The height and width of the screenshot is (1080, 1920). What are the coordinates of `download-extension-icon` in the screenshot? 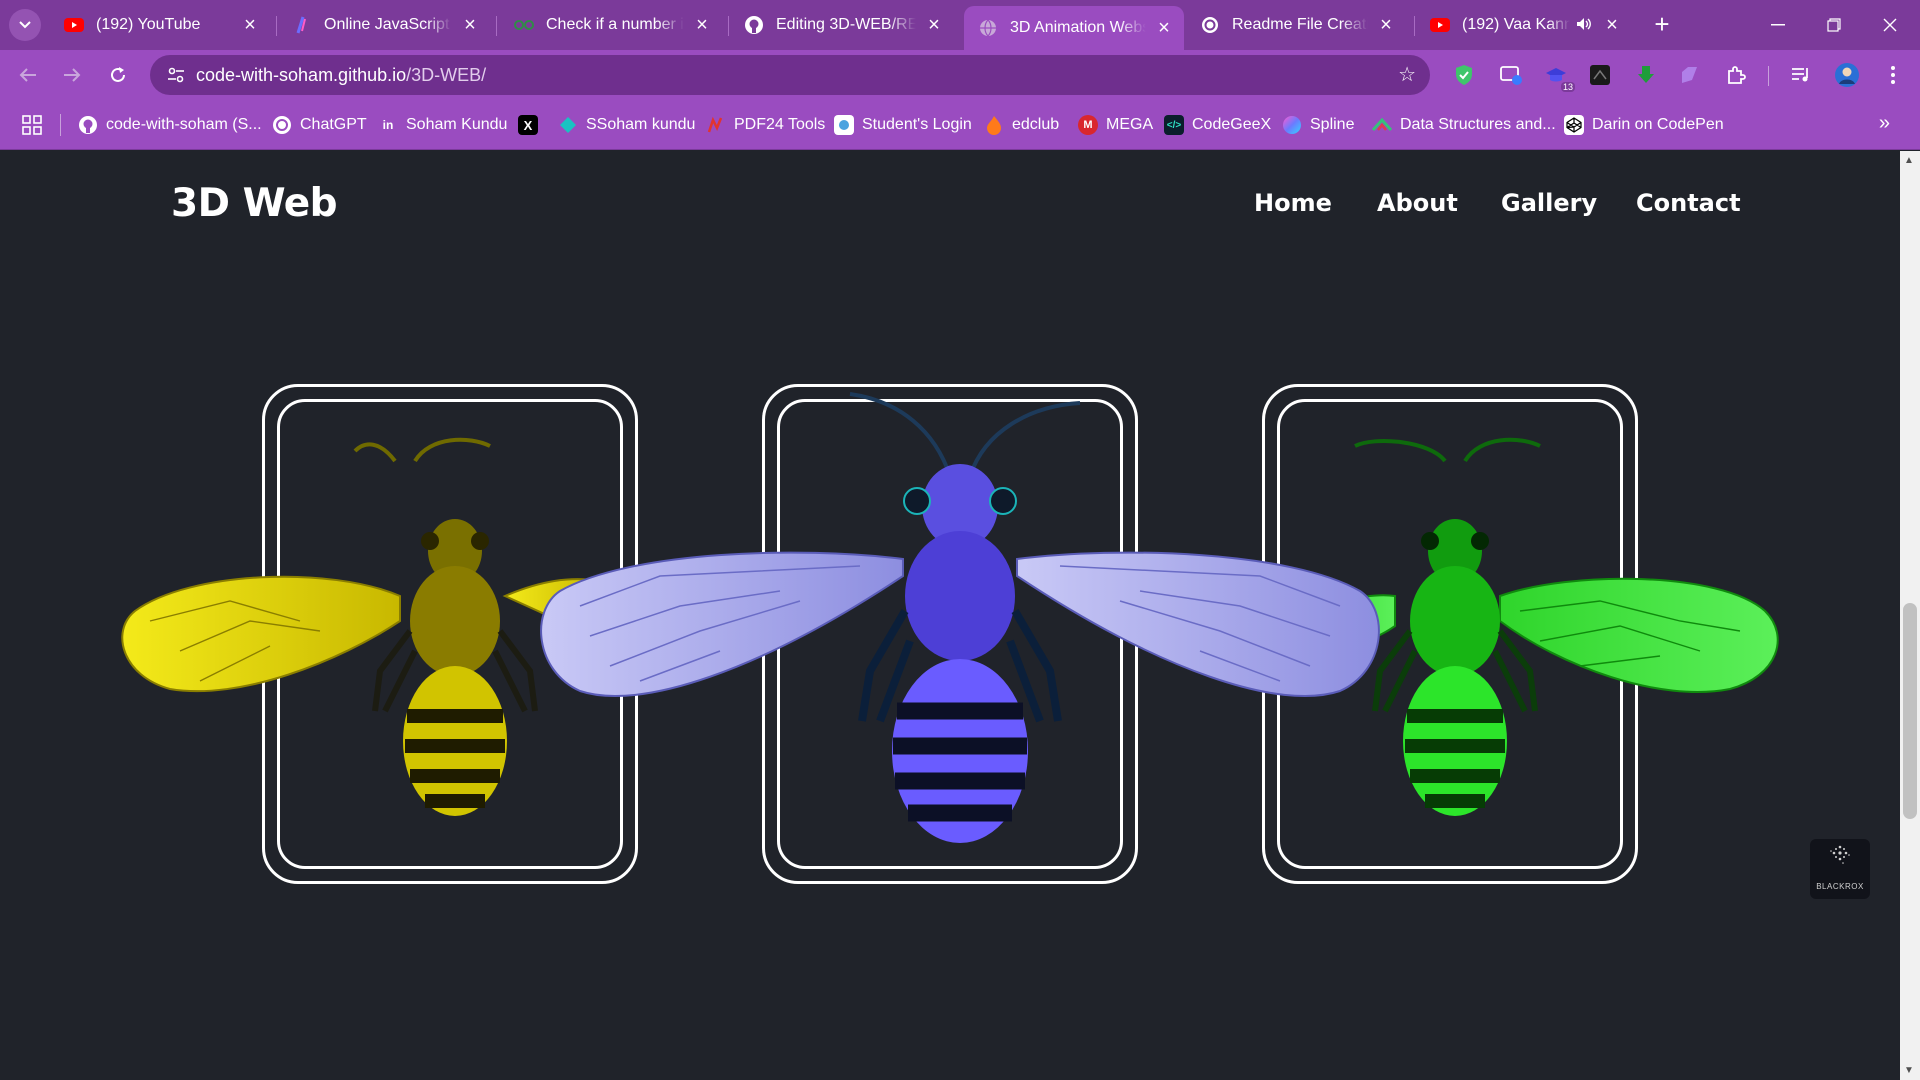 It's located at (1646, 75).